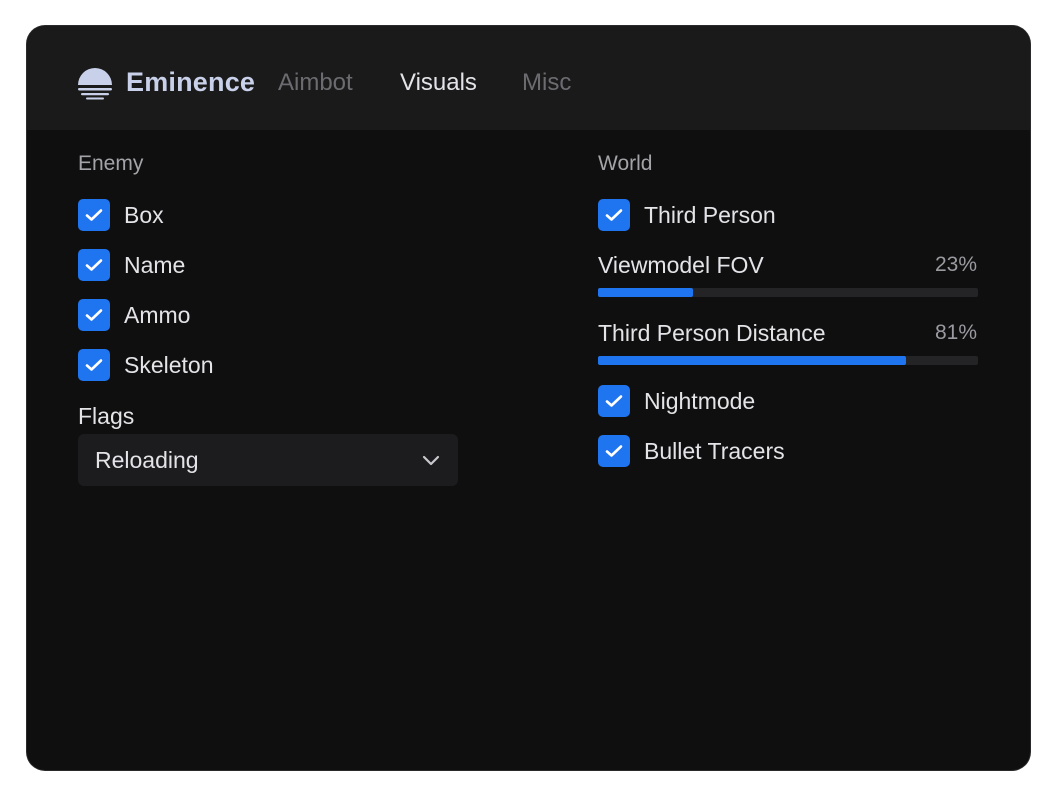  I want to click on flags-label: Flags, so click(106, 416).